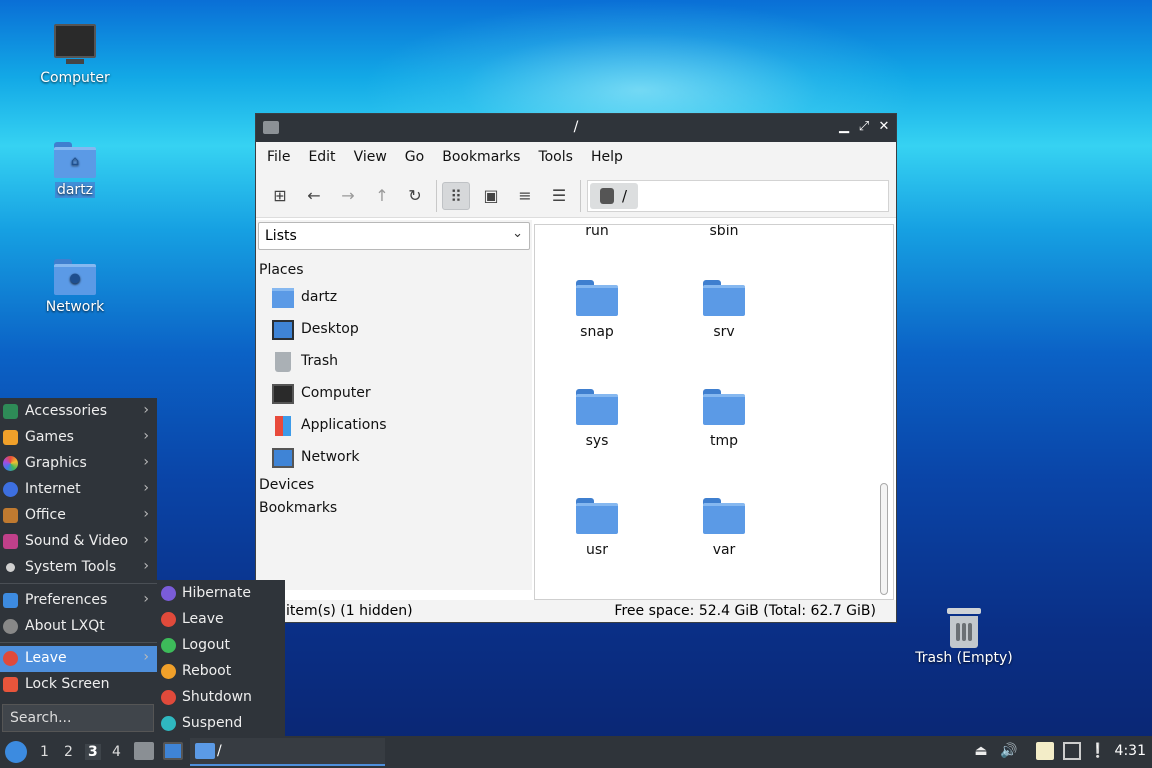  I want to click on file-manager-launcher-icon, so click(144, 751).